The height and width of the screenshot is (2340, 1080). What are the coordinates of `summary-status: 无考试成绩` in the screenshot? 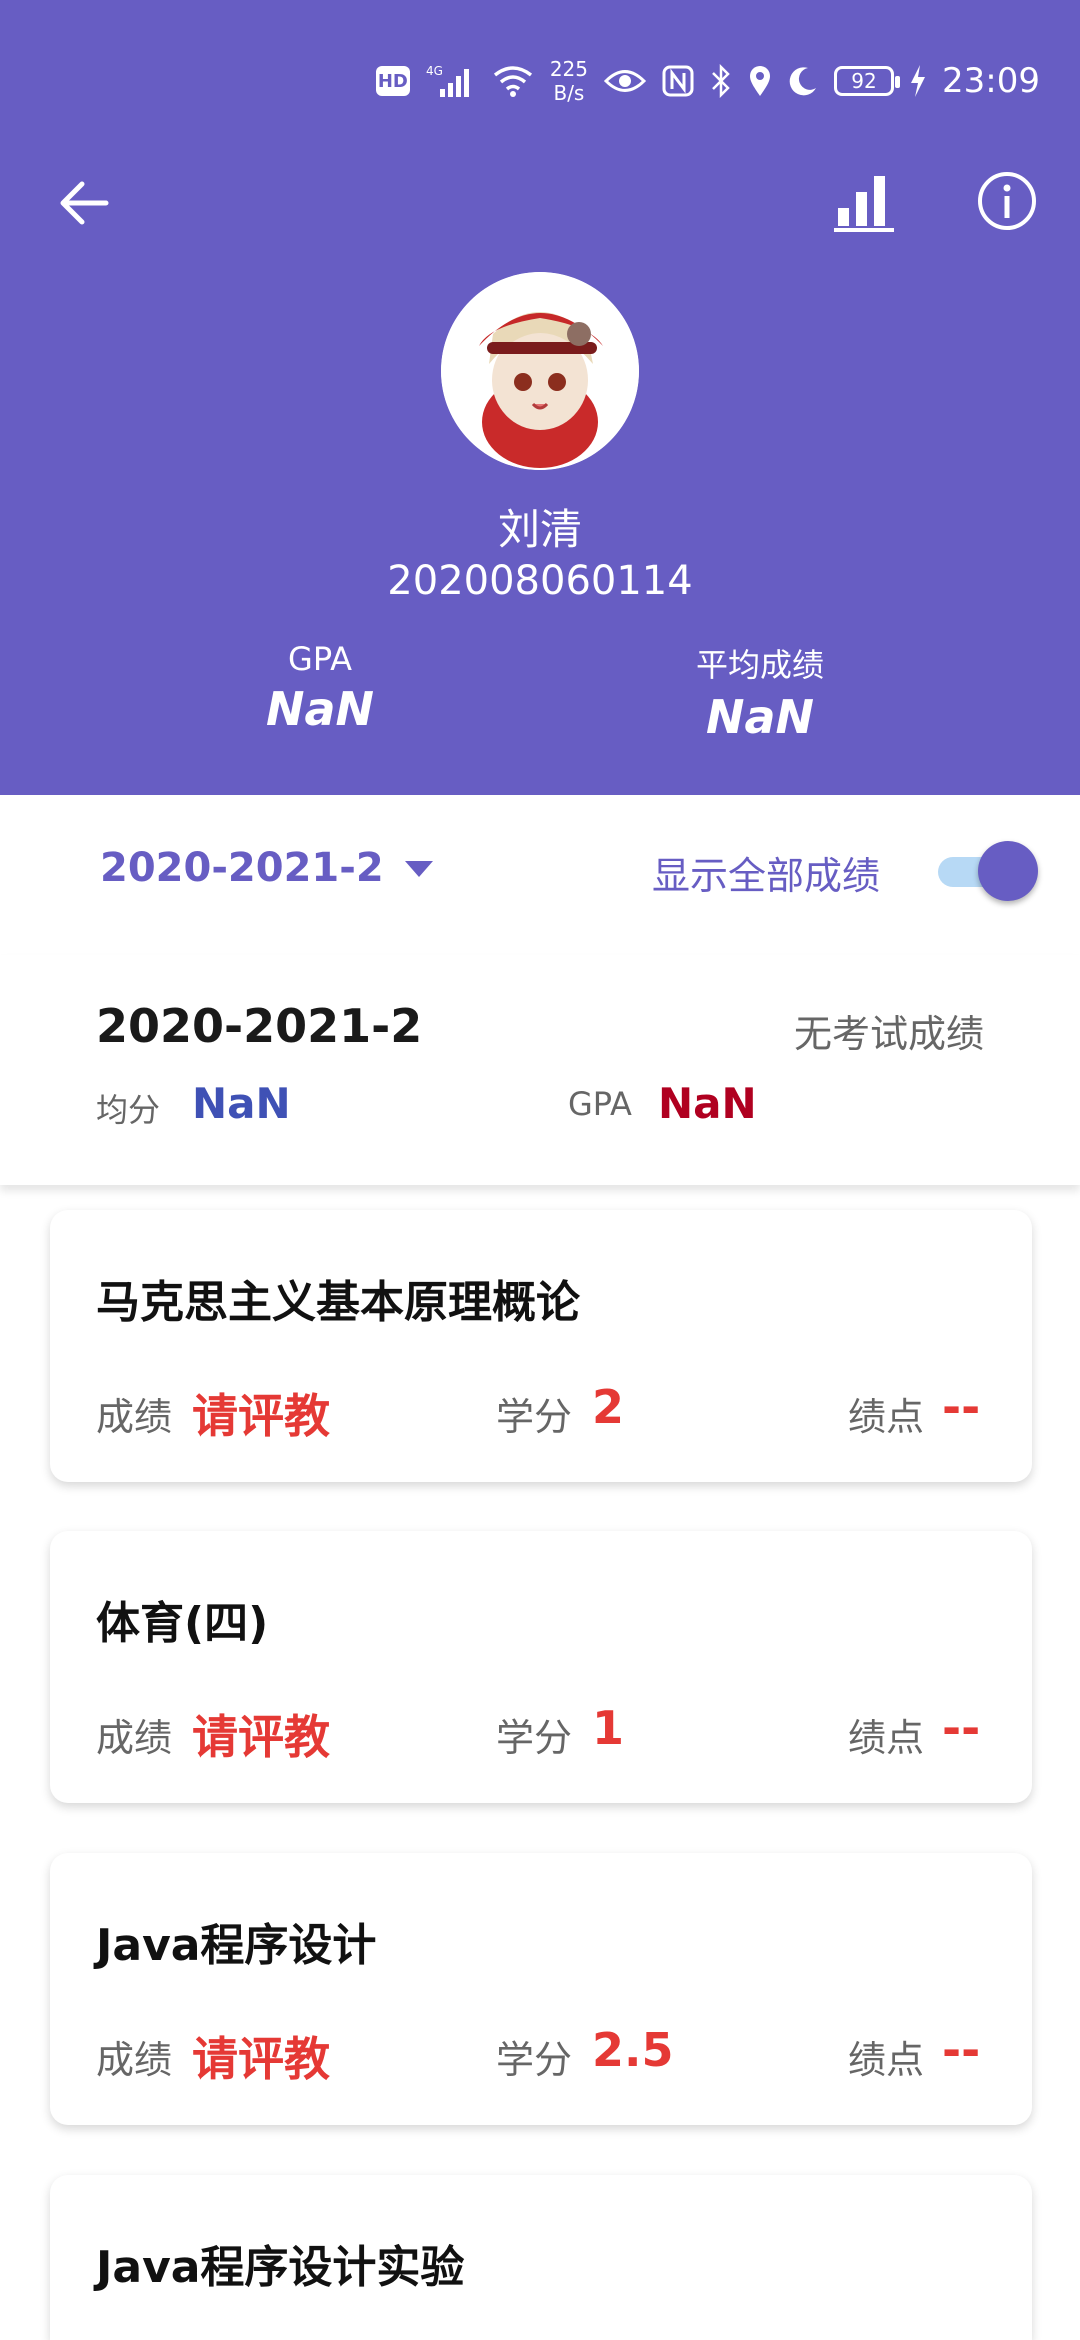 It's located at (888, 1034).